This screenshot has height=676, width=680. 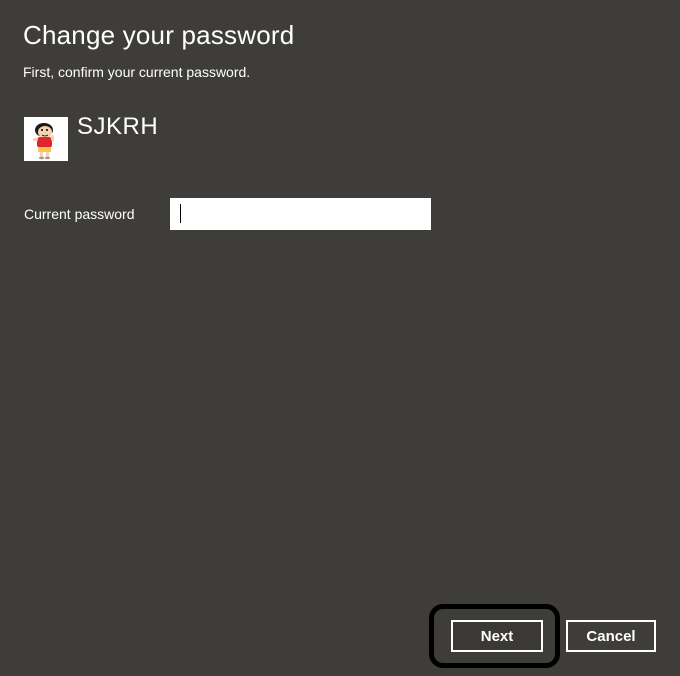 I want to click on next-button: Next, so click(x=497, y=636).